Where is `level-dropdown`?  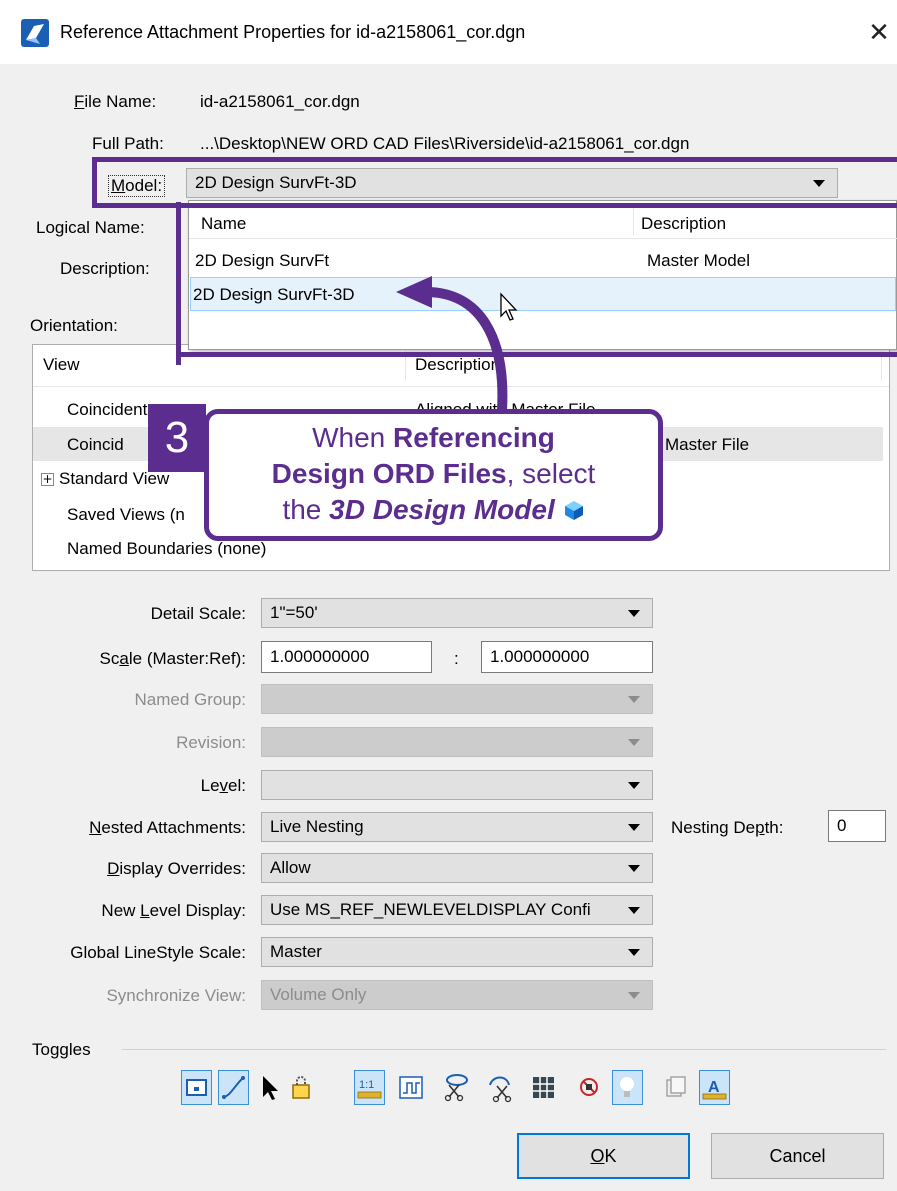 level-dropdown is located at coordinates (457, 785).